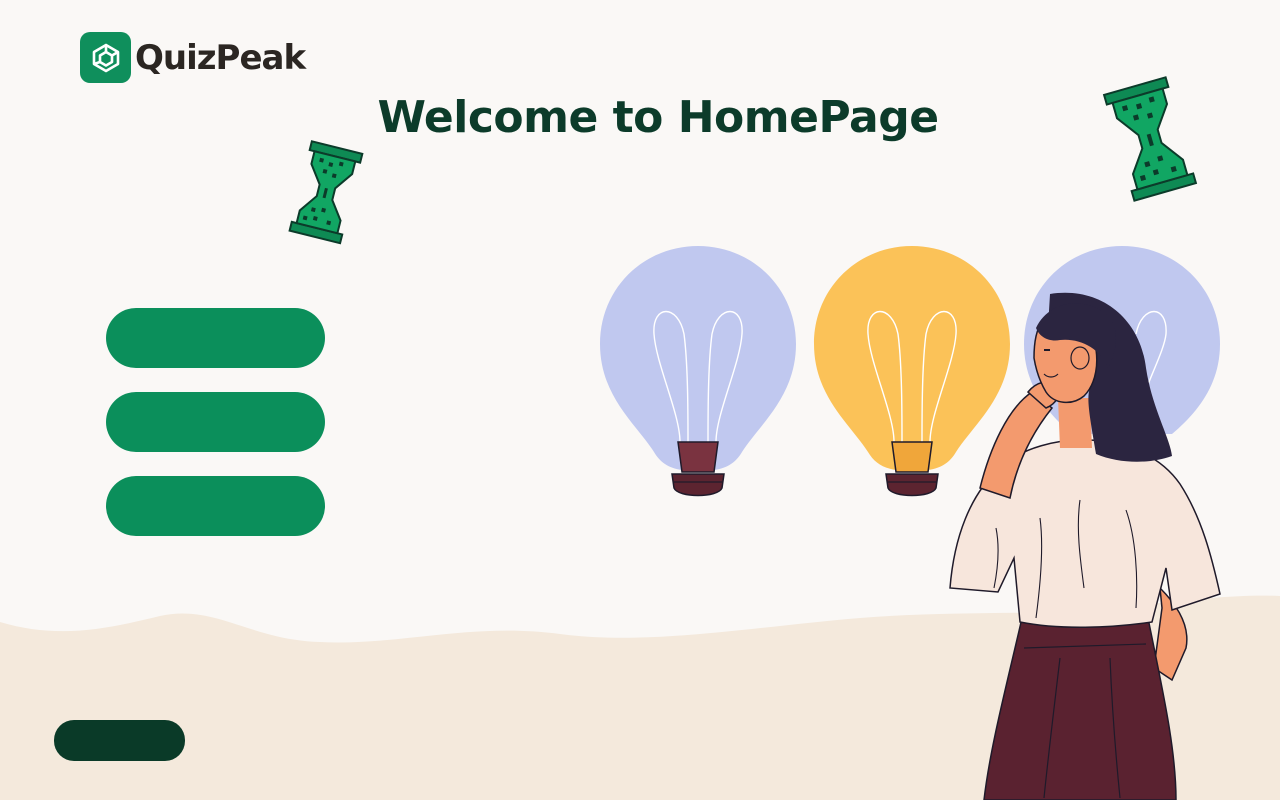 This screenshot has width=1280, height=800. Describe the element at coordinates (220, 57) in the screenshot. I see `brand-name: QuizPeak` at that location.